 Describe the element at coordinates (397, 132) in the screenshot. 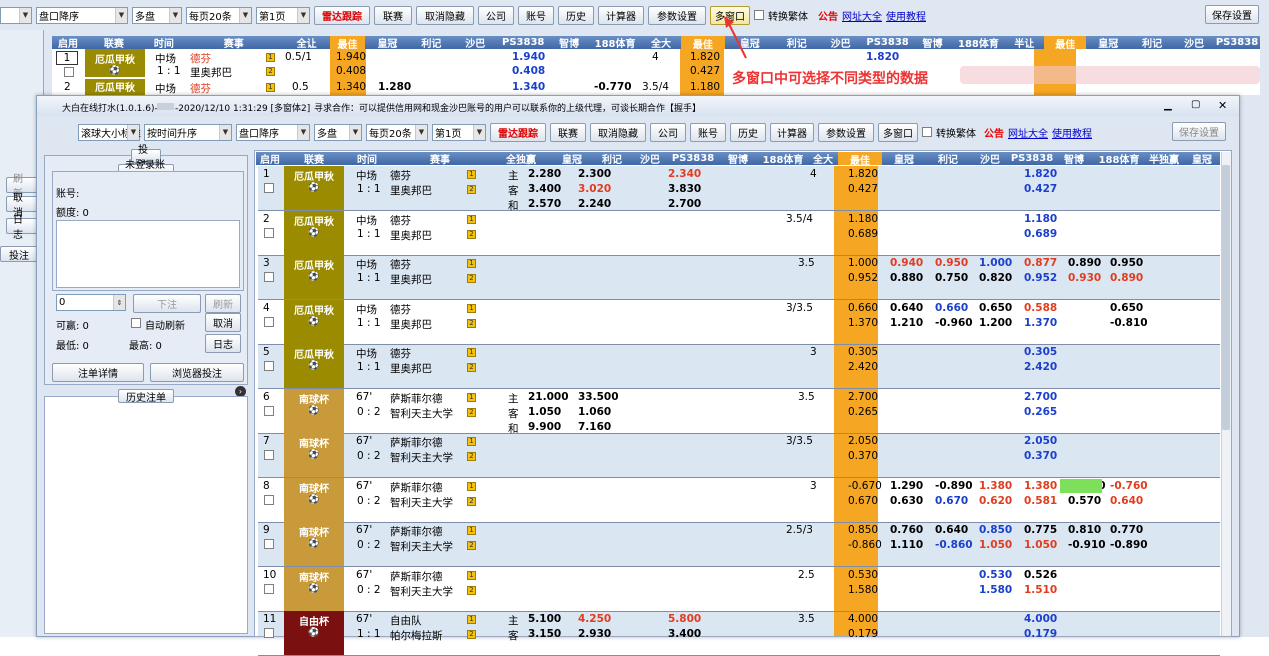

I see `page-size-select: 每页20条 ▼` at that location.